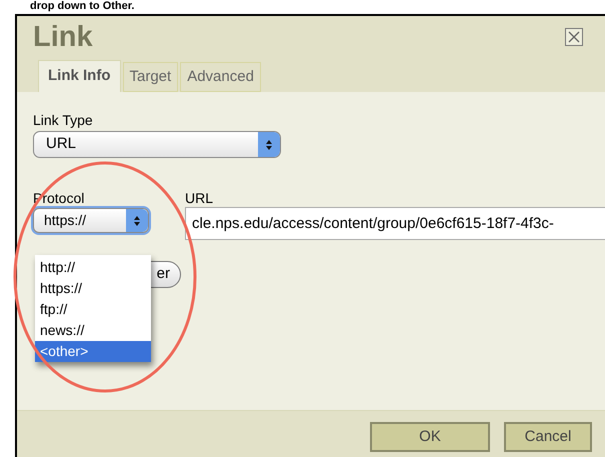  I want to click on dropdown-option: <other>, so click(93, 351).